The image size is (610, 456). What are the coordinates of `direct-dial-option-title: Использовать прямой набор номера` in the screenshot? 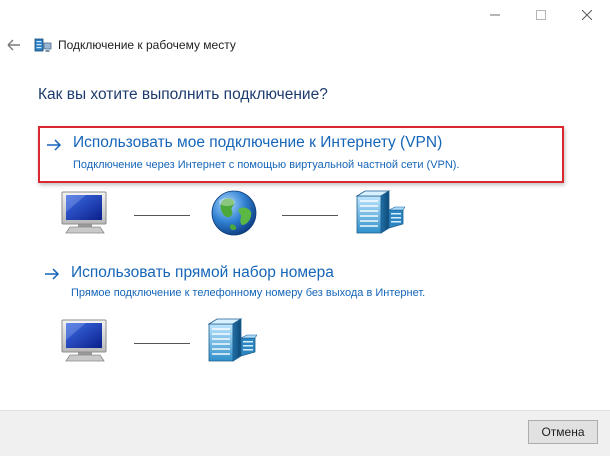 It's located at (202, 272).